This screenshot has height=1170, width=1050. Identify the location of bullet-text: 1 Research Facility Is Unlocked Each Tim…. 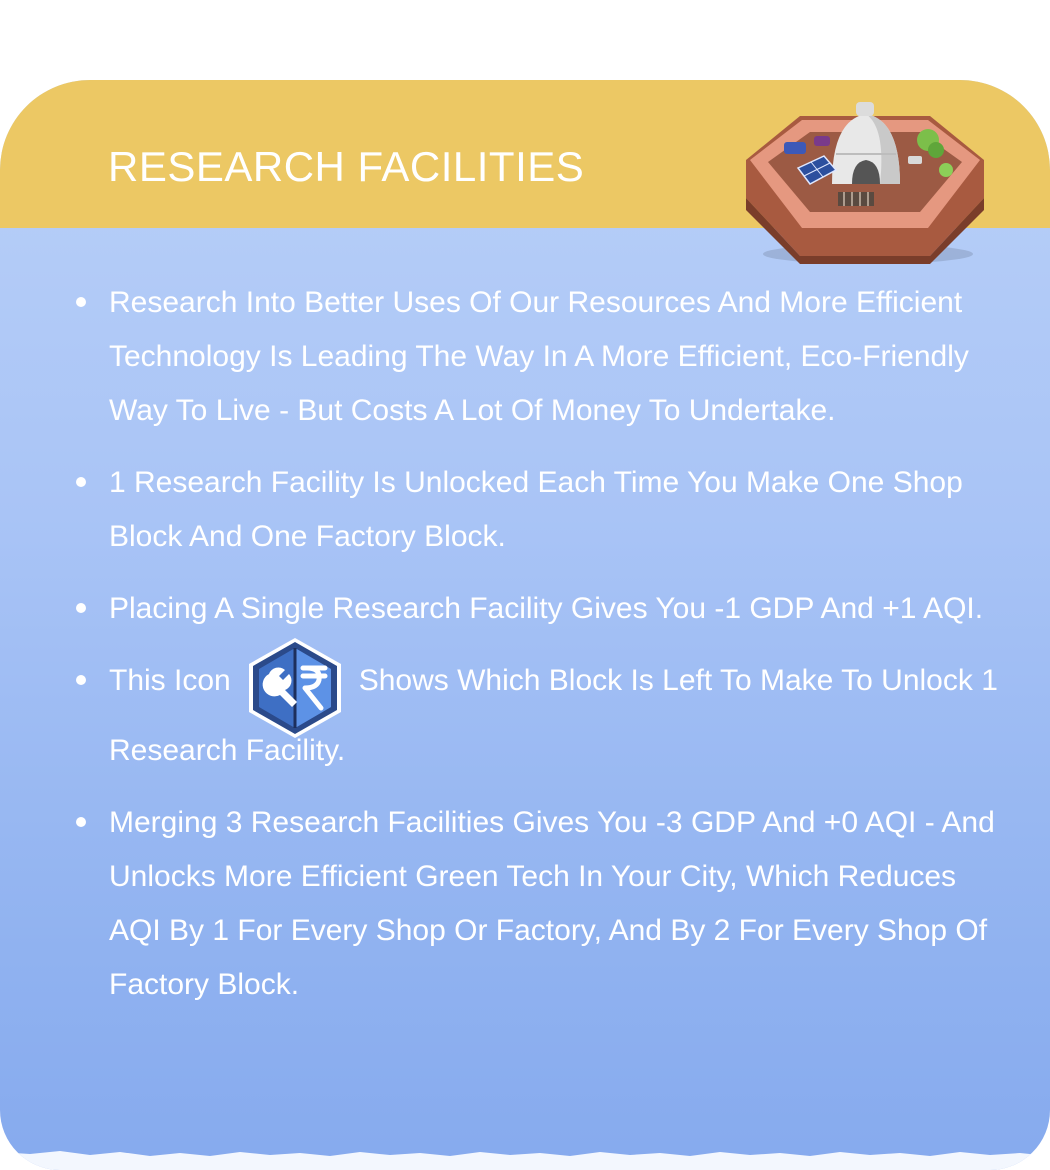
(536, 509).